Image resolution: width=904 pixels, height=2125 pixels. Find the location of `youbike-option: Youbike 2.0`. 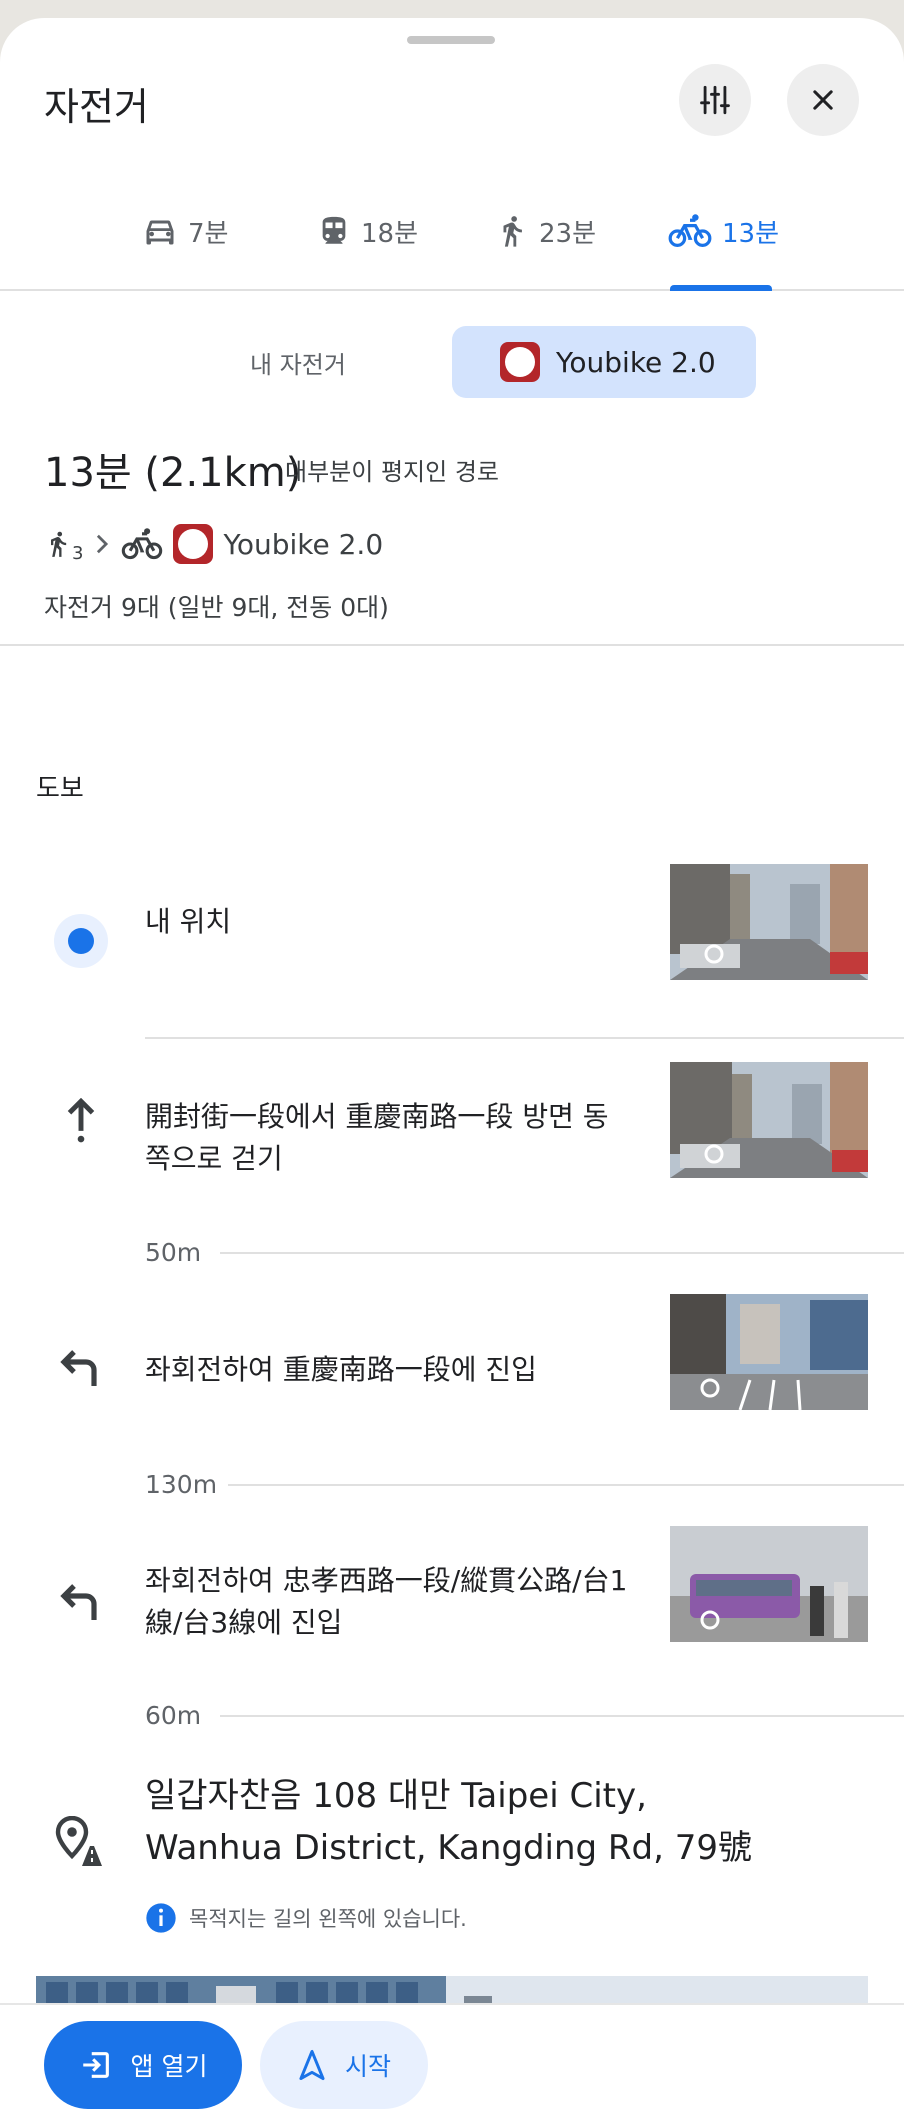

youbike-option: Youbike 2.0 is located at coordinates (604, 362).